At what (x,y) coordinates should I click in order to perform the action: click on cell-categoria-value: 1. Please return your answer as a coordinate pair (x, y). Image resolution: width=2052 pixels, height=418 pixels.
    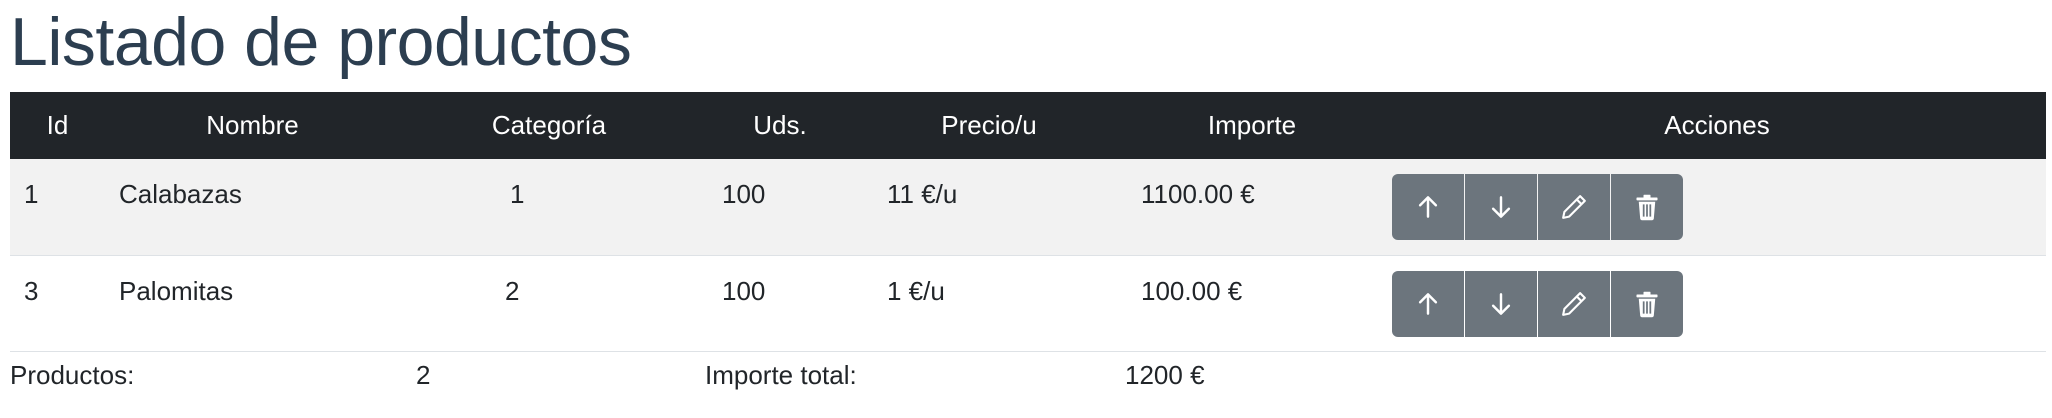
    Looking at the image, I should click on (517, 194).